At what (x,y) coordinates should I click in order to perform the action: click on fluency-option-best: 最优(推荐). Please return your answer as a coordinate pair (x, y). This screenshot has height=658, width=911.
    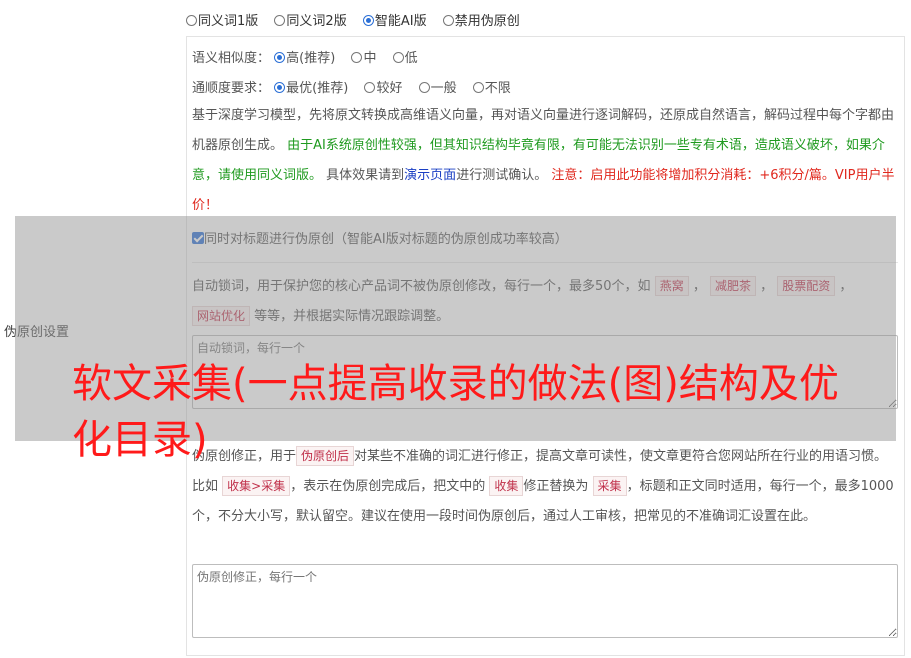
    Looking at the image, I should click on (311, 88).